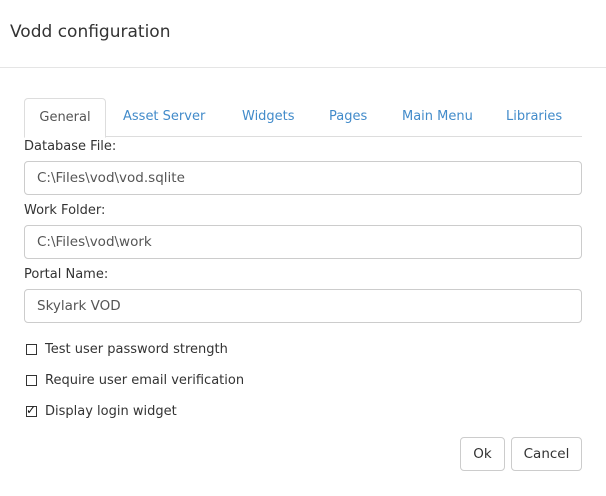  What do you see at coordinates (303, 178) in the screenshot?
I see `database-file-input` at bounding box center [303, 178].